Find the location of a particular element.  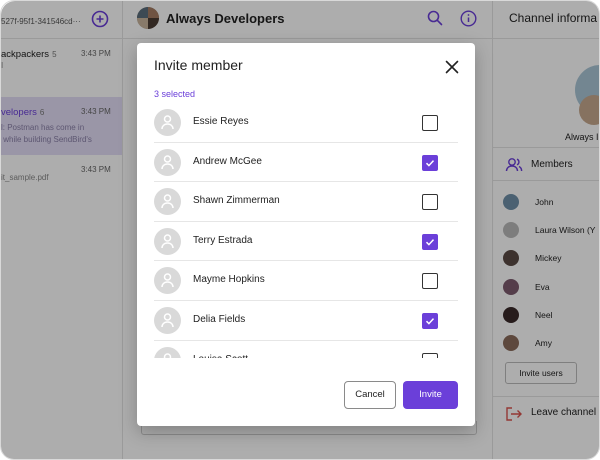

selected-count: 3 selected is located at coordinates (175, 94).